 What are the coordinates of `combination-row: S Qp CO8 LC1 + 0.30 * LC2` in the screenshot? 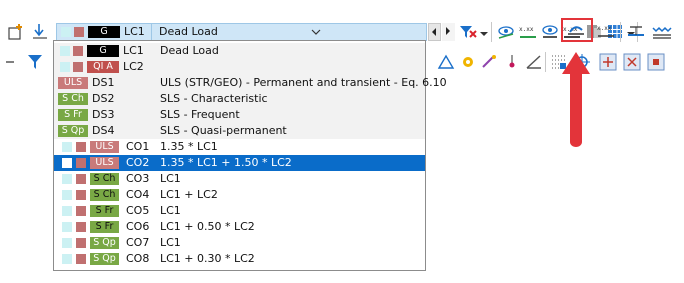 It's located at (239, 259).